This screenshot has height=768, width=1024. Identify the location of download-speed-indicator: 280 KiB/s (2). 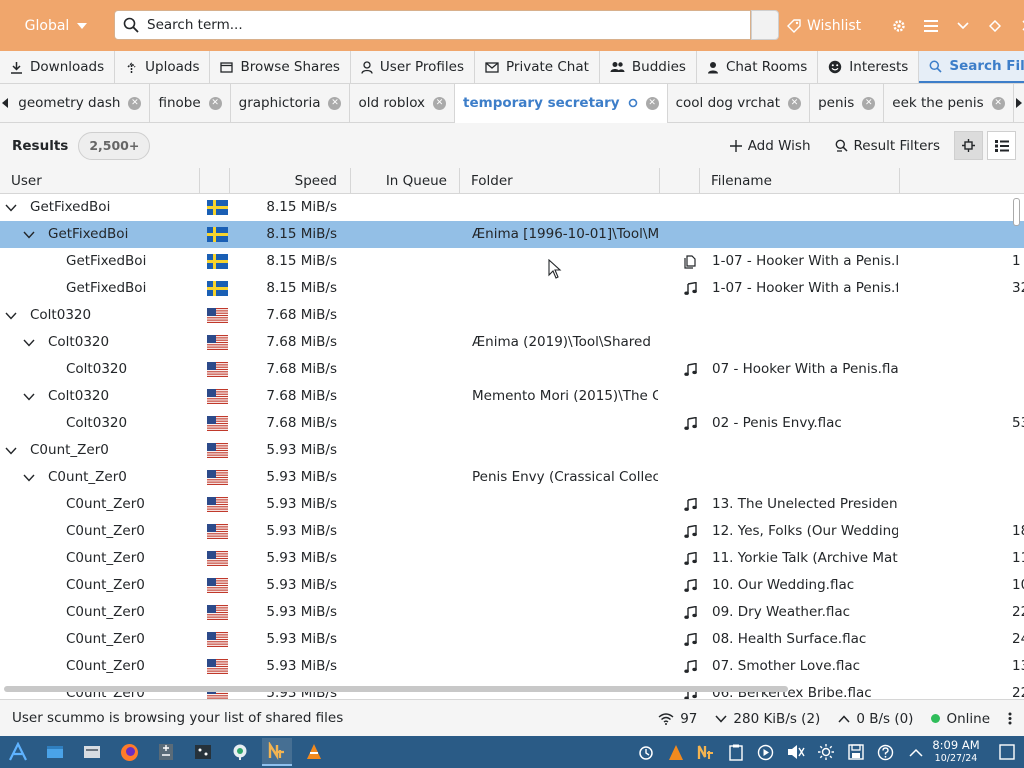
(767, 719).